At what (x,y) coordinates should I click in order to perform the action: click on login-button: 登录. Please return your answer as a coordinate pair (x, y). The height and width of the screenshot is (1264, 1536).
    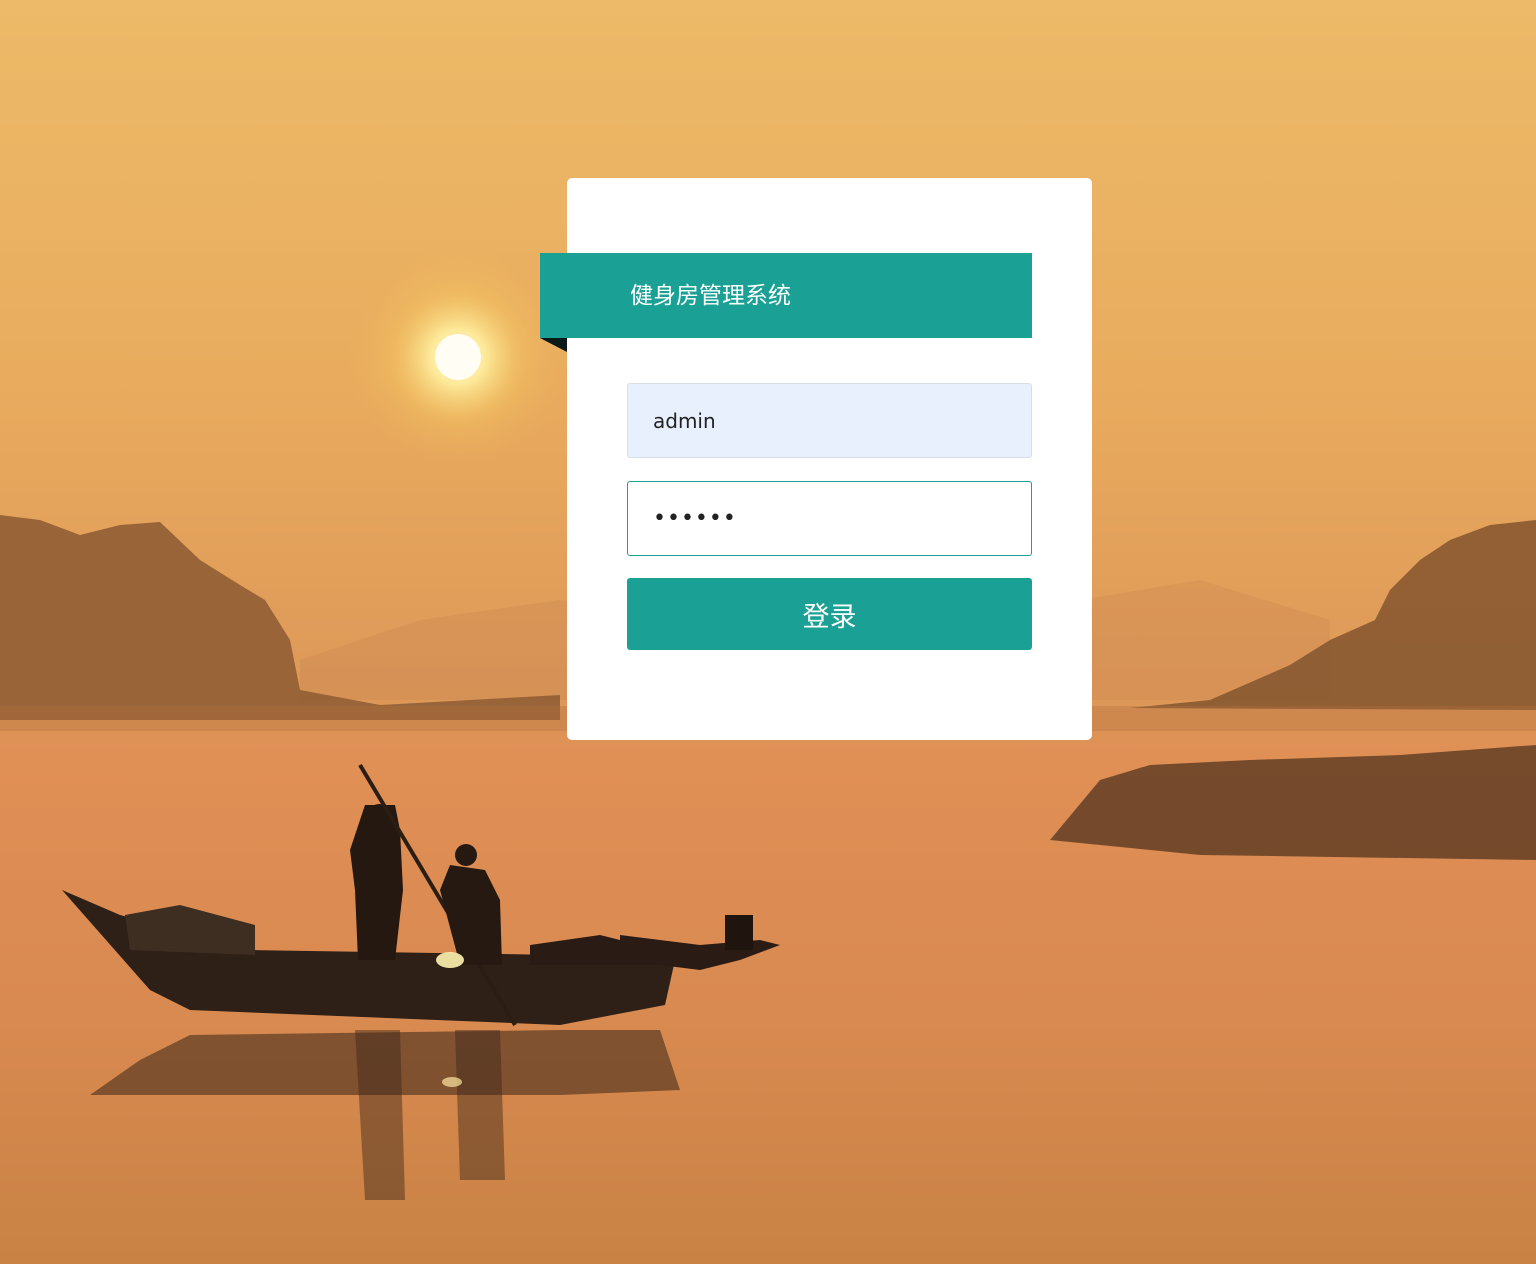
    Looking at the image, I should click on (829, 614).